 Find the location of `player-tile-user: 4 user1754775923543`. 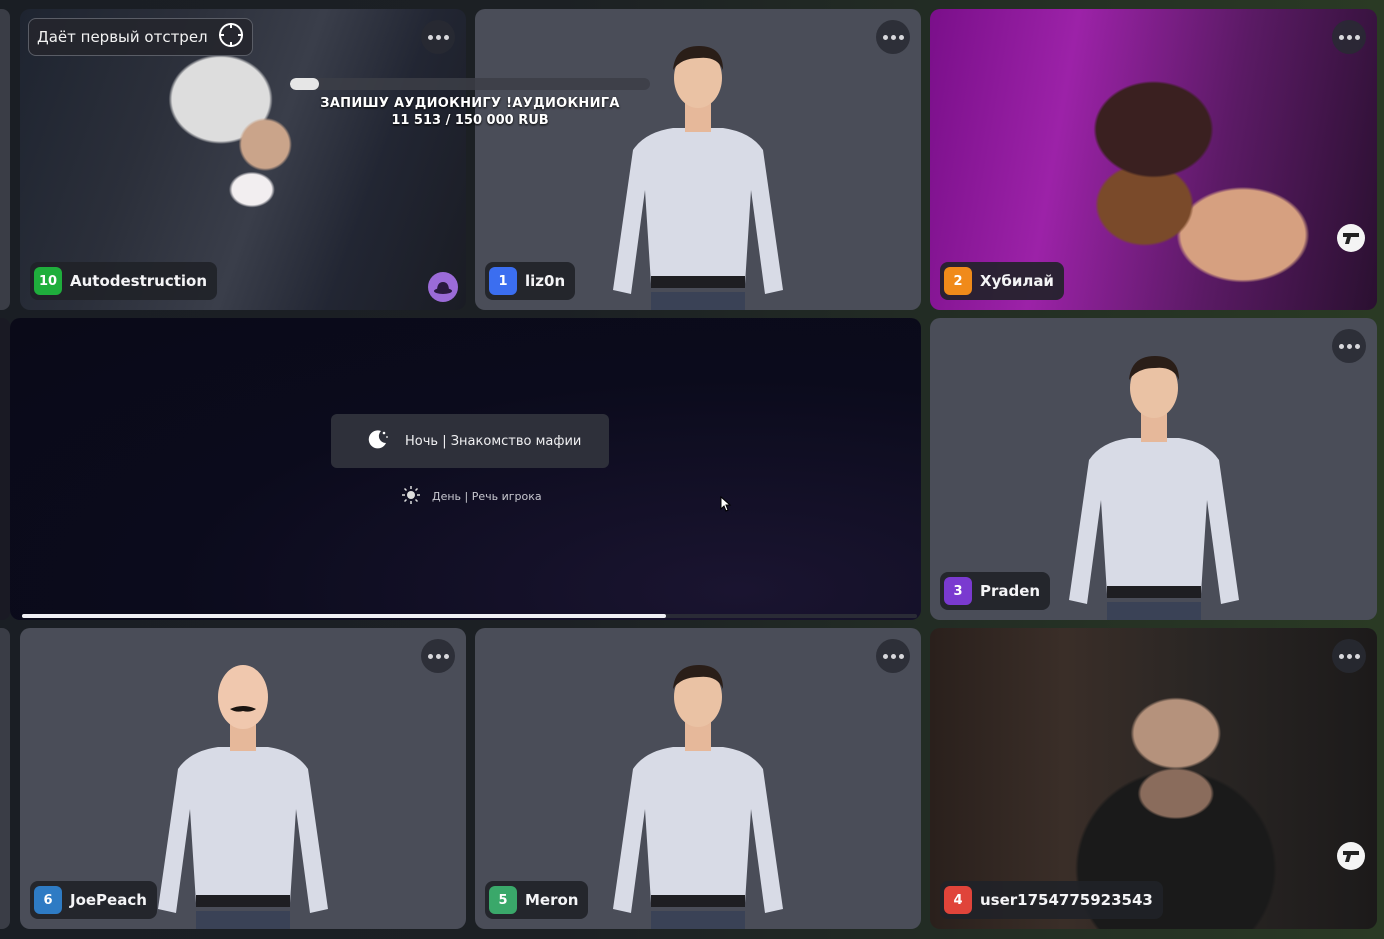

player-tile-user: 4 user1754775923543 is located at coordinates (1153, 778).